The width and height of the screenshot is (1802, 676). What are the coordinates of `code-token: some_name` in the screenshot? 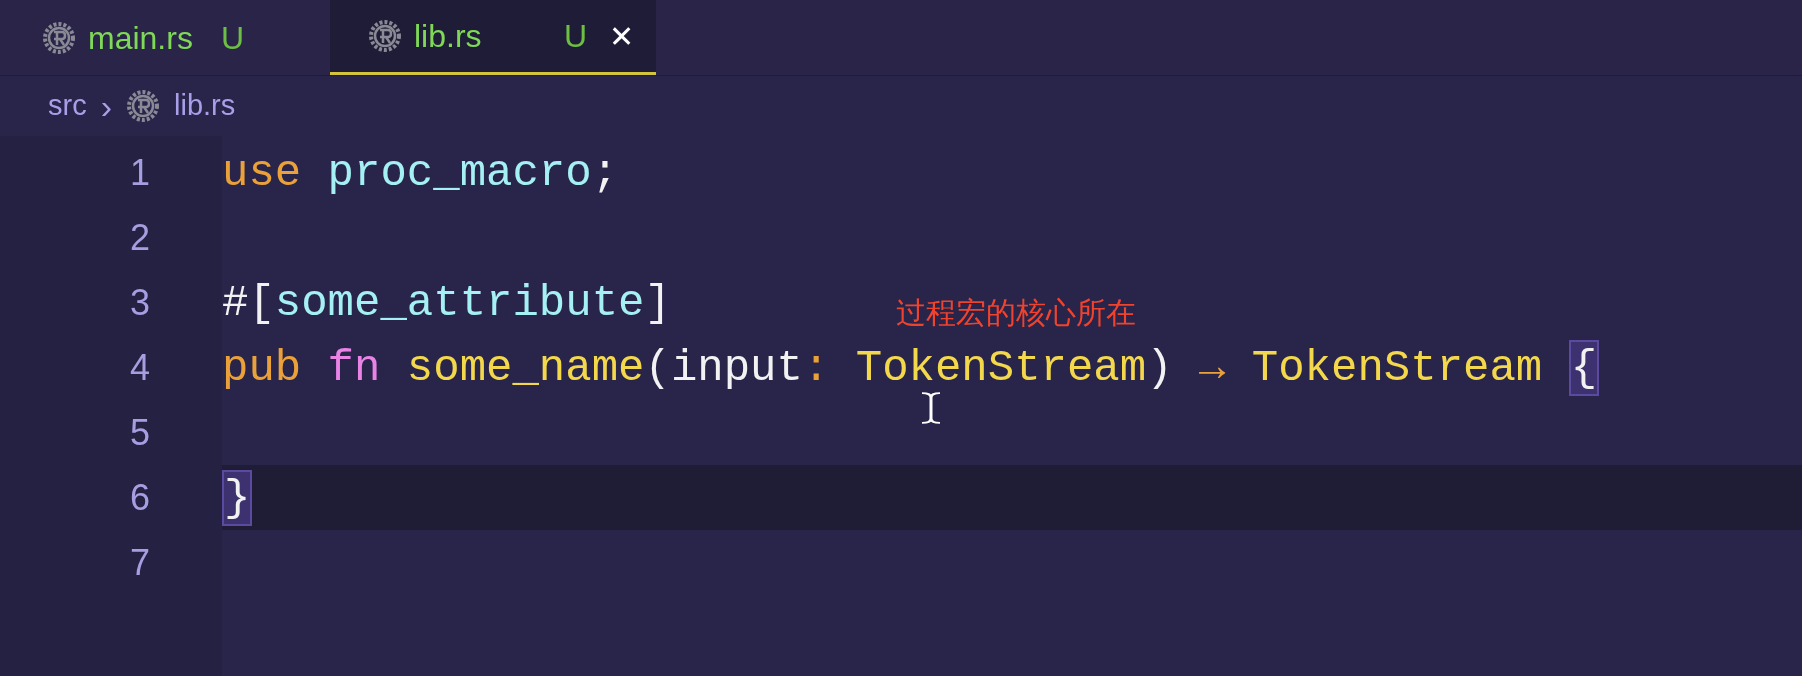 It's located at (525, 368).